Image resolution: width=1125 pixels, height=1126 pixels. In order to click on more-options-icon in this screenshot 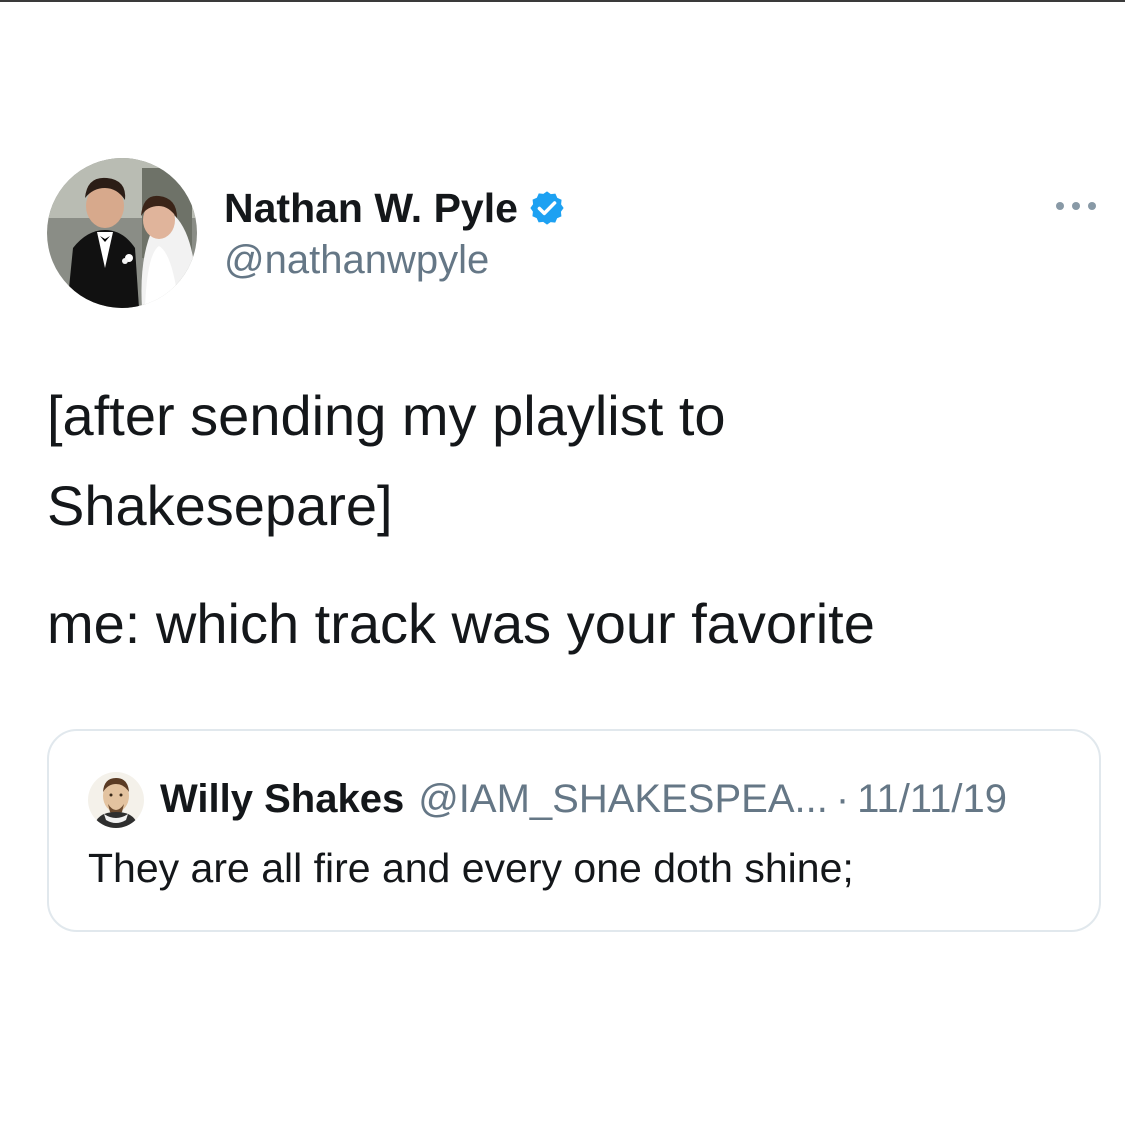, I will do `click(1076, 206)`.